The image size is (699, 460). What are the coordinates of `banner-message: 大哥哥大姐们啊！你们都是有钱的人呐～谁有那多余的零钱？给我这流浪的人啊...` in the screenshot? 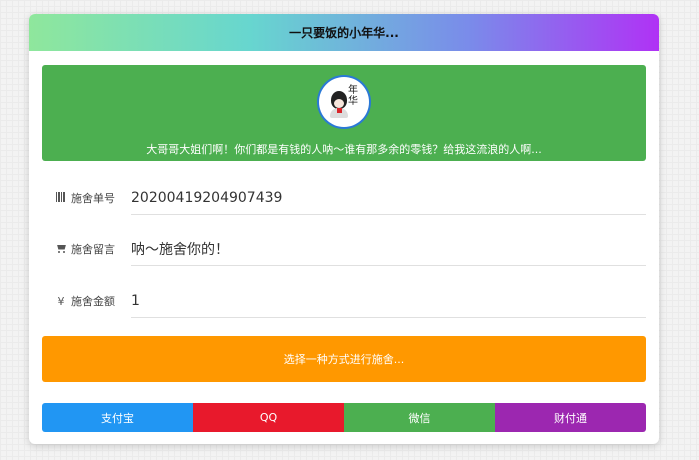 It's located at (344, 149).